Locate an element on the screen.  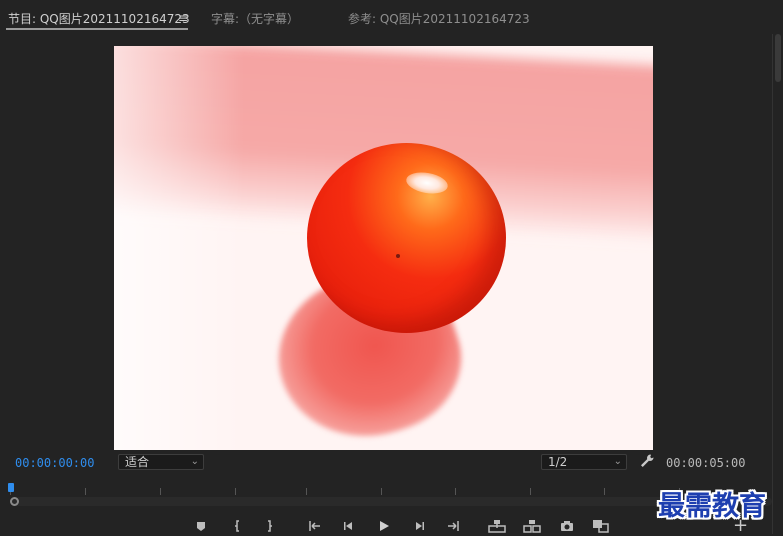
go-to-out-icon is located at coordinates (453, 526).